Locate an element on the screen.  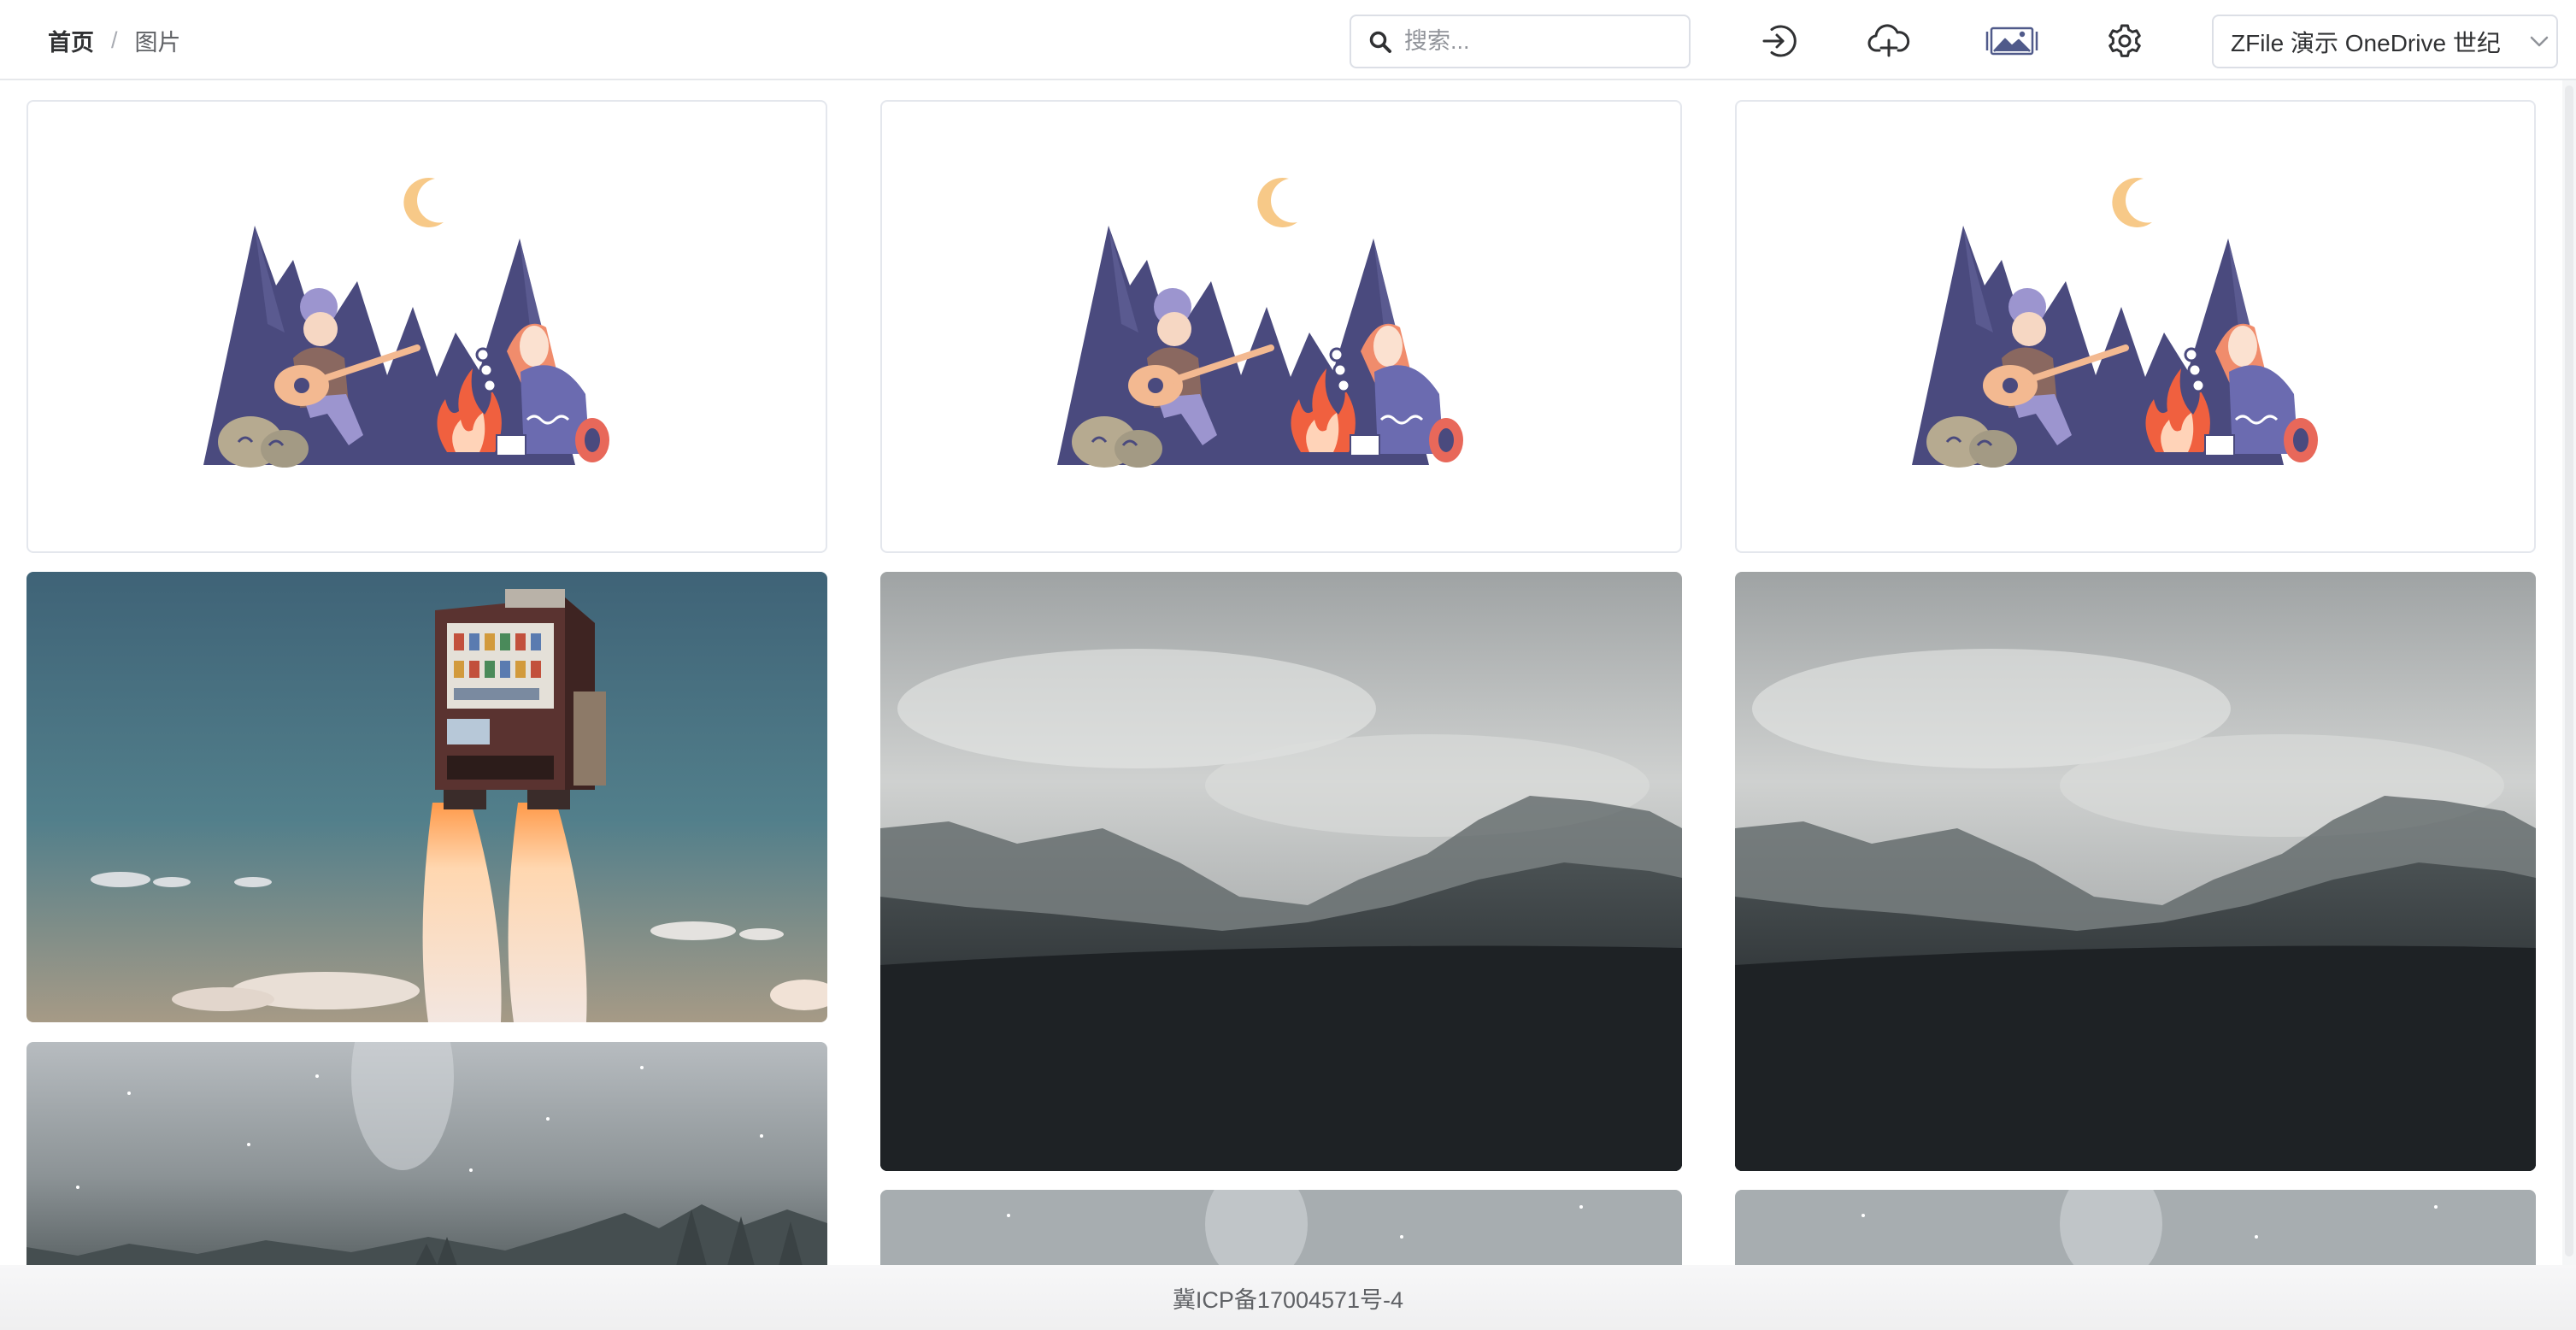
top-header: 首页 / 图片 ZFile 演示 OneDrive 世纪 is located at coordinates (1288, 40).